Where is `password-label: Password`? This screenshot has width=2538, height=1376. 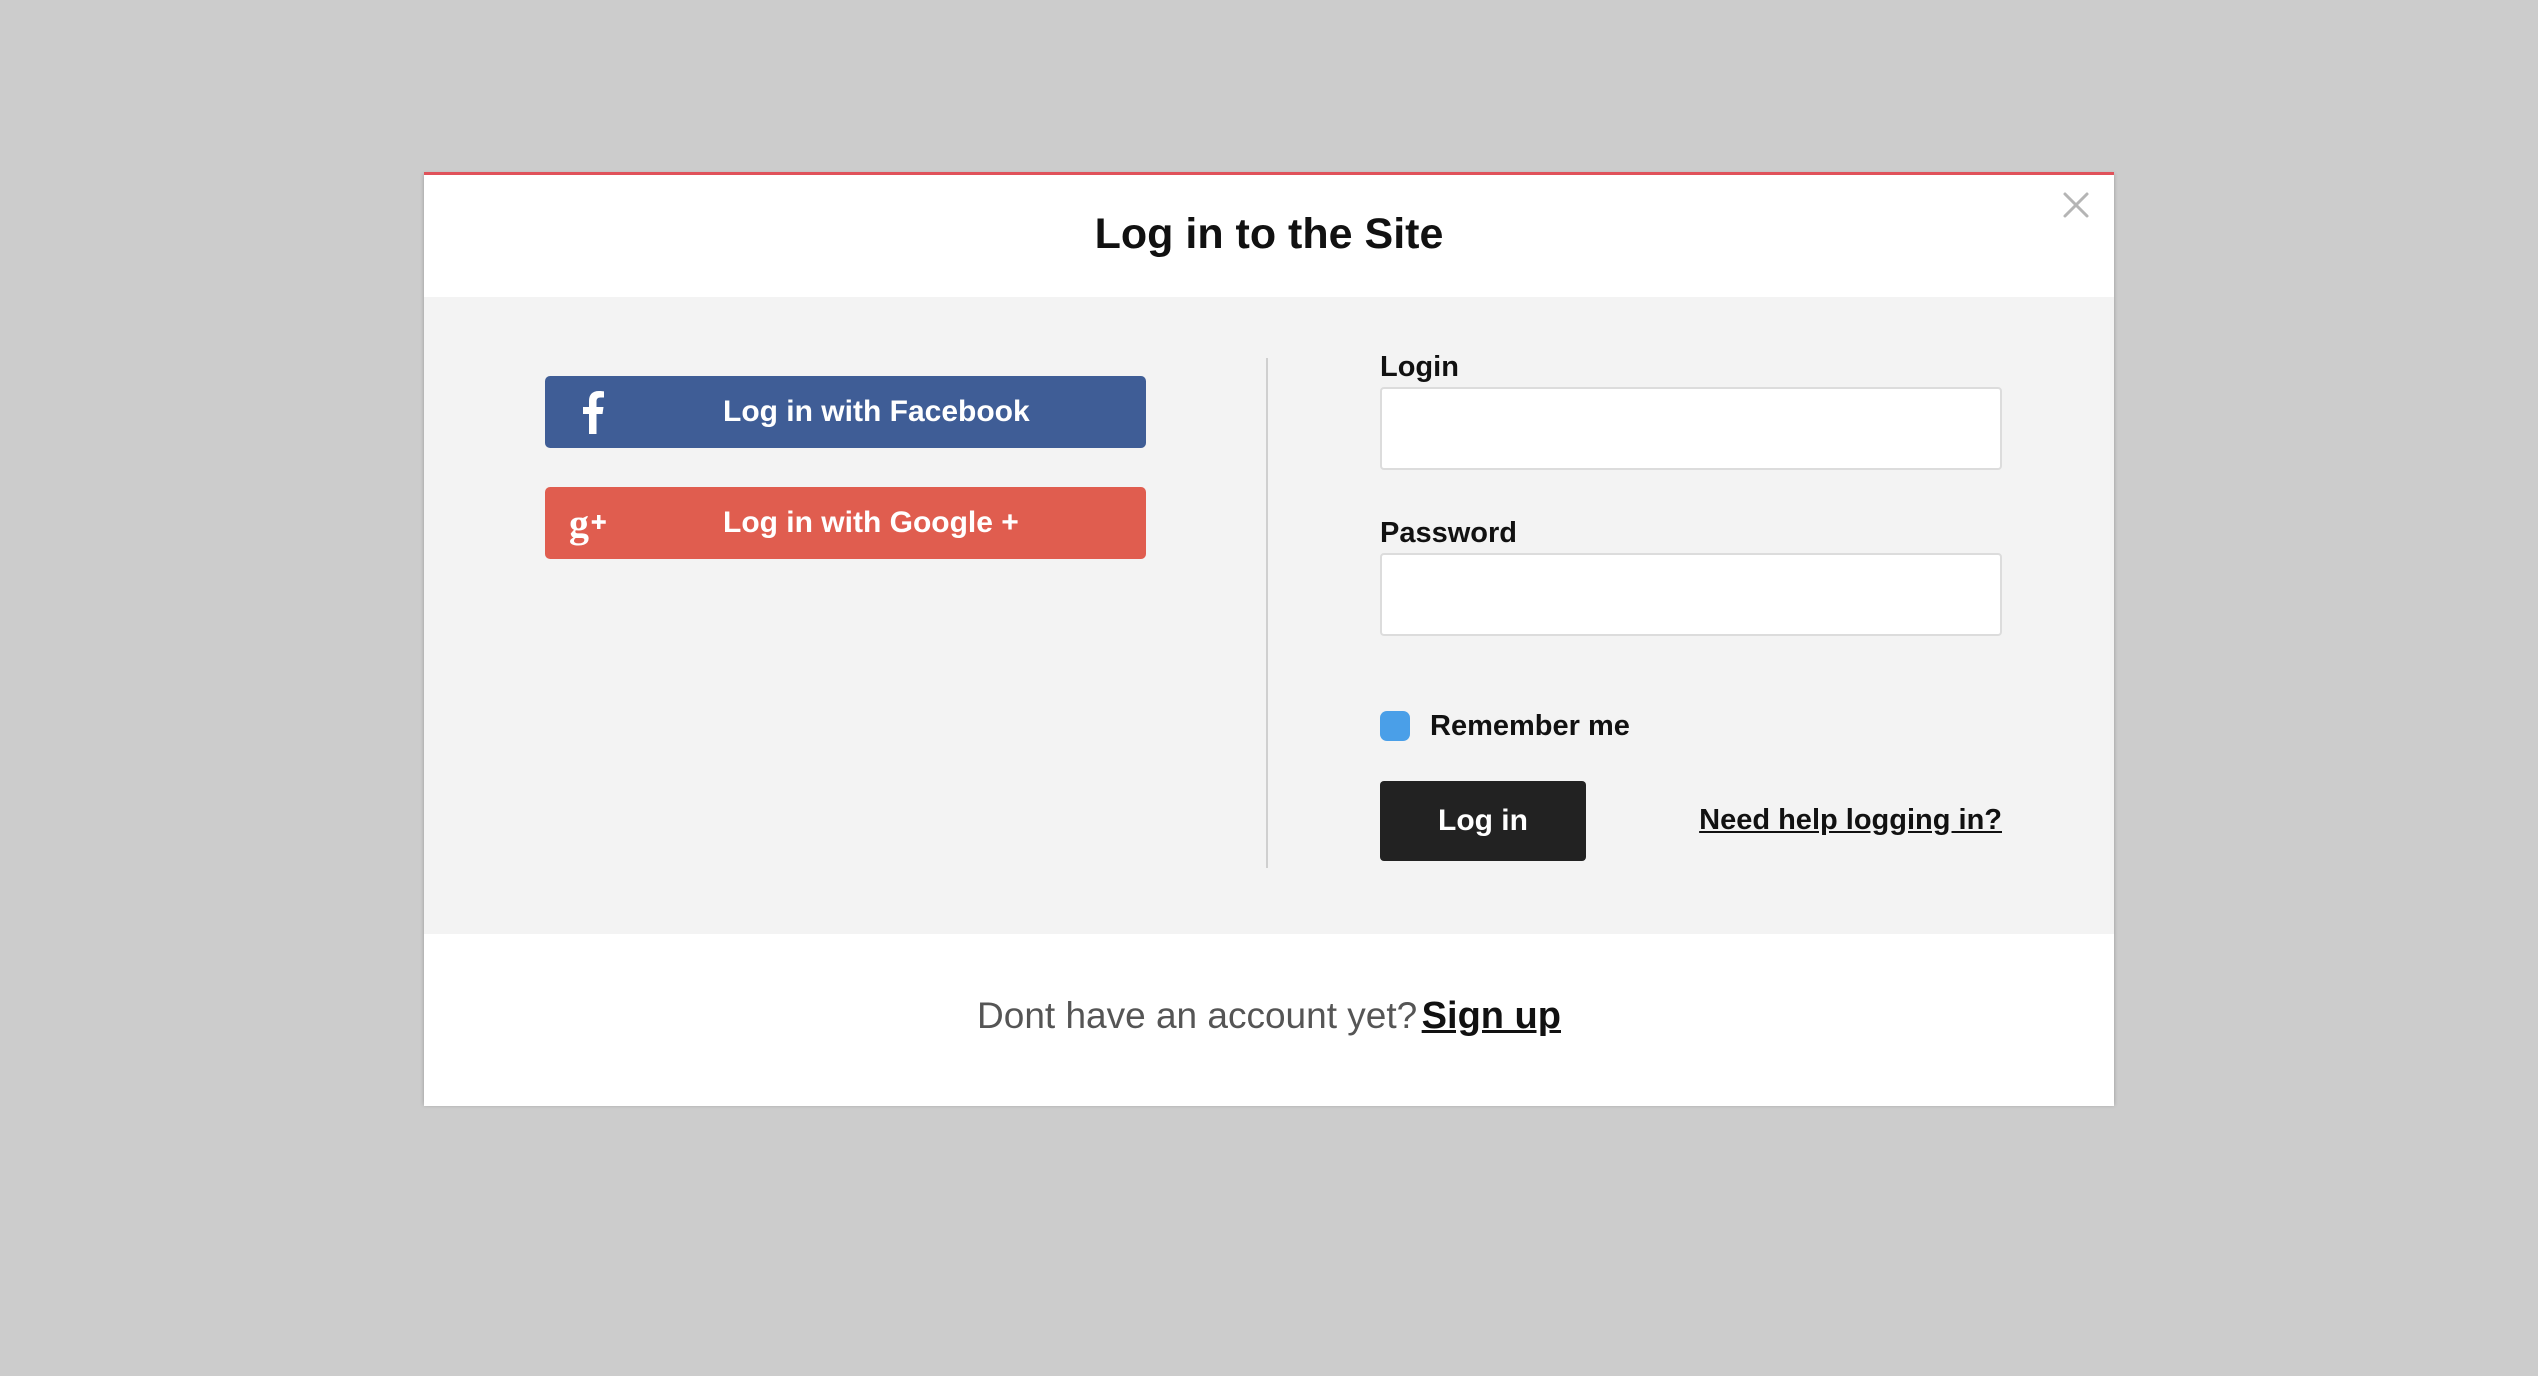
password-label: Password is located at coordinates (1448, 533).